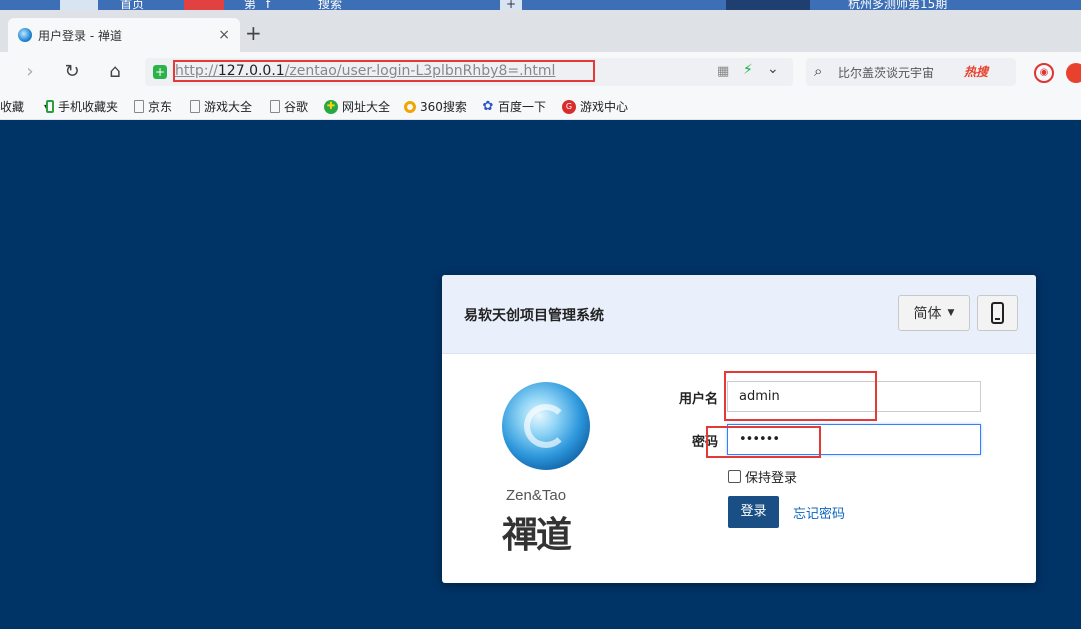 The height and width of the screenshot is (629, 1081). Describe the element at coordinates (604, 107) in the screenshot. I see `bookmark-label: 游戏中心` at that location.